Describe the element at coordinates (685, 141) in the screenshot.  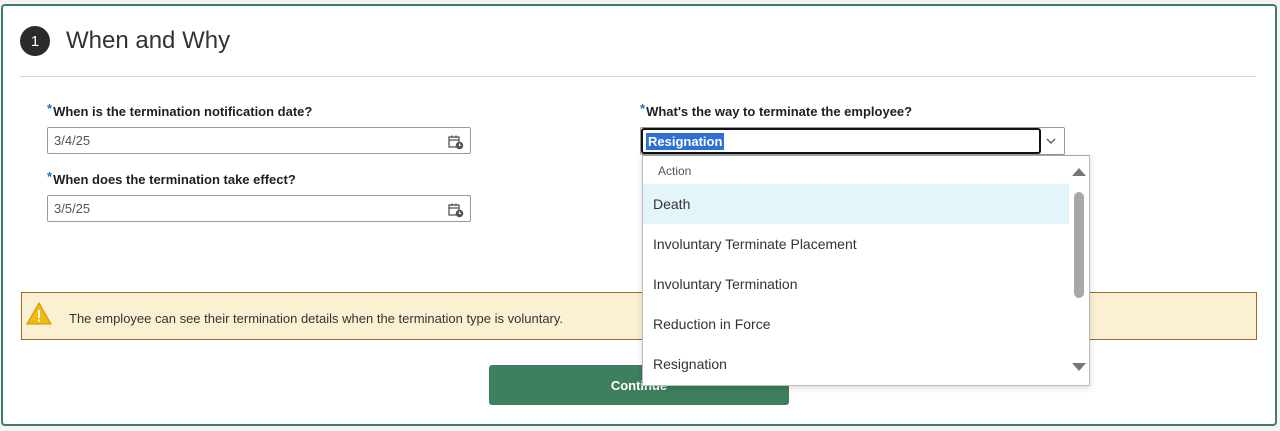
I see `termination-way-value: Resignation` at that location.